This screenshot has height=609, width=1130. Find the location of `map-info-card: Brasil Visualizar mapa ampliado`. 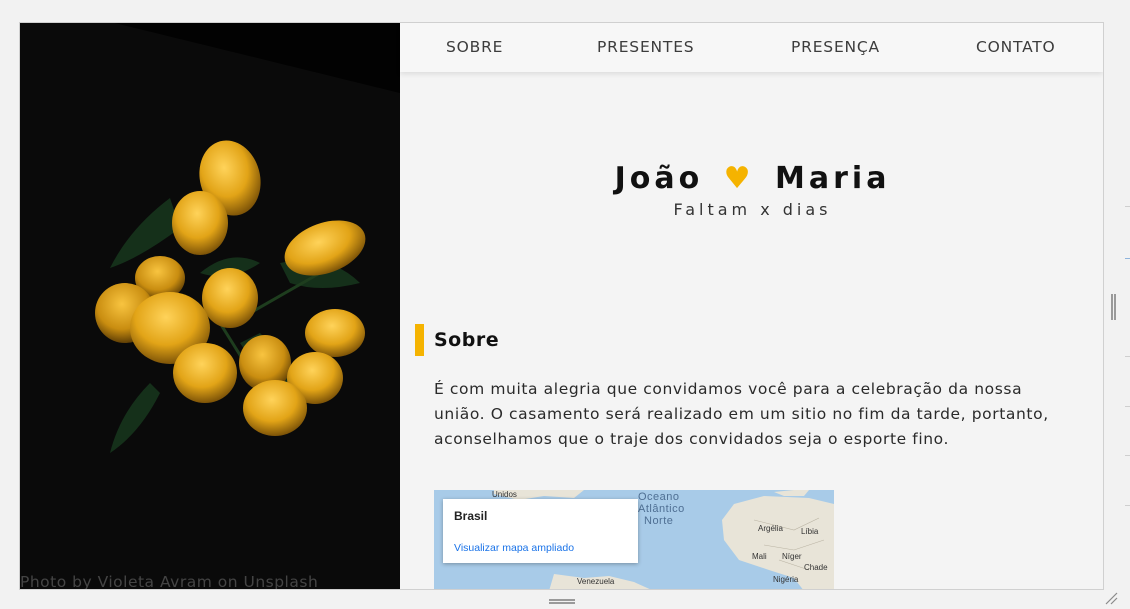

map-info-card: Brasil Visualizar mapa ampliado is located at coordinates (540, 531).